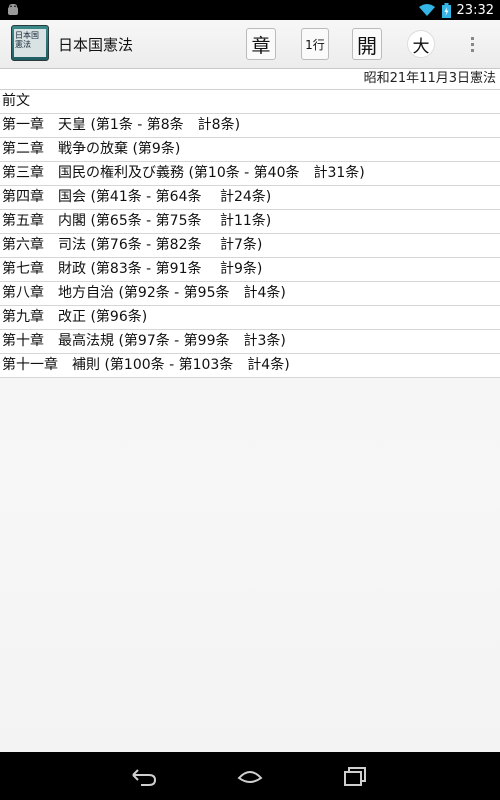 The width and height of the screenshot is (500, 800). Describe the element at coordinates (421, 44) in the screenshot. I see `large-font-button: 大` at that location.